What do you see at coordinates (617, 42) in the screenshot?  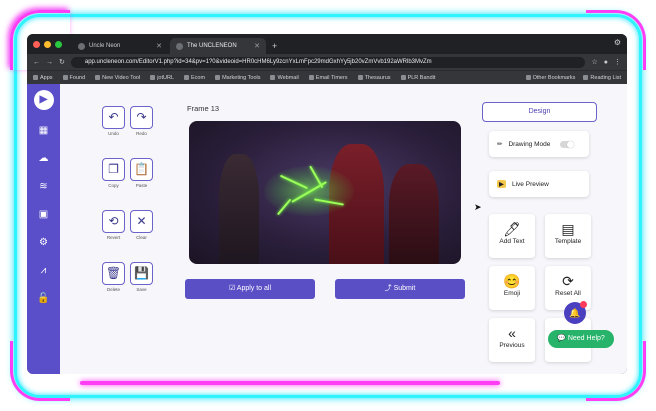 I see `browser-settings-icon: ⚙` at bounding box center [617, 42].